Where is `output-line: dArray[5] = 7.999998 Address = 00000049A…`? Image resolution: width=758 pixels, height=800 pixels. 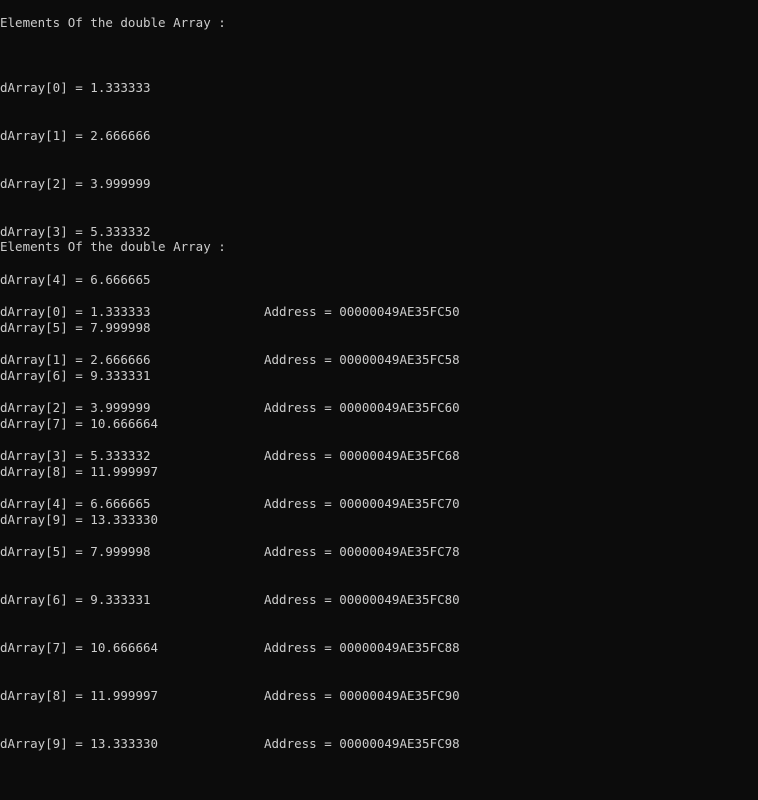
output-line: dArray[5] = 7.999998 Address = 00000049A… is located at coordinates (379, 552).